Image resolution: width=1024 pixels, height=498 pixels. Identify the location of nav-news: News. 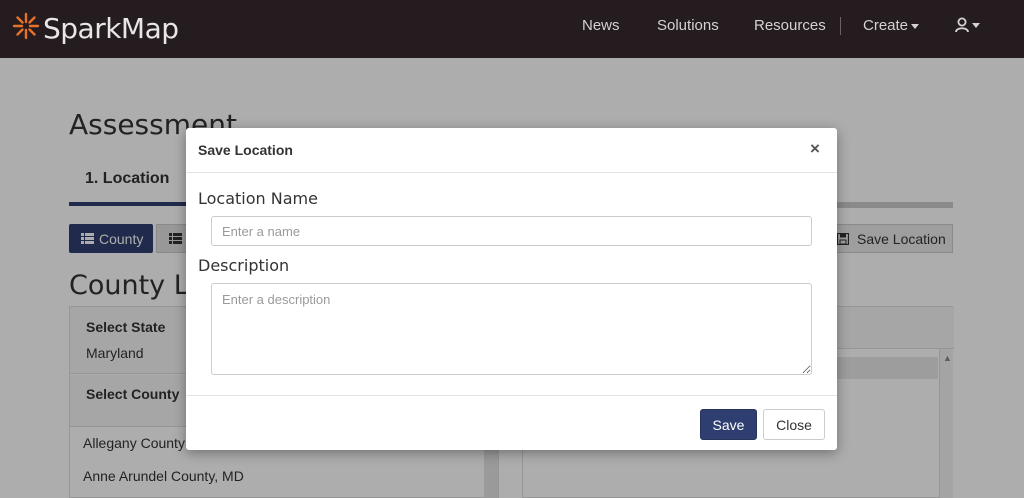
(601, 25).